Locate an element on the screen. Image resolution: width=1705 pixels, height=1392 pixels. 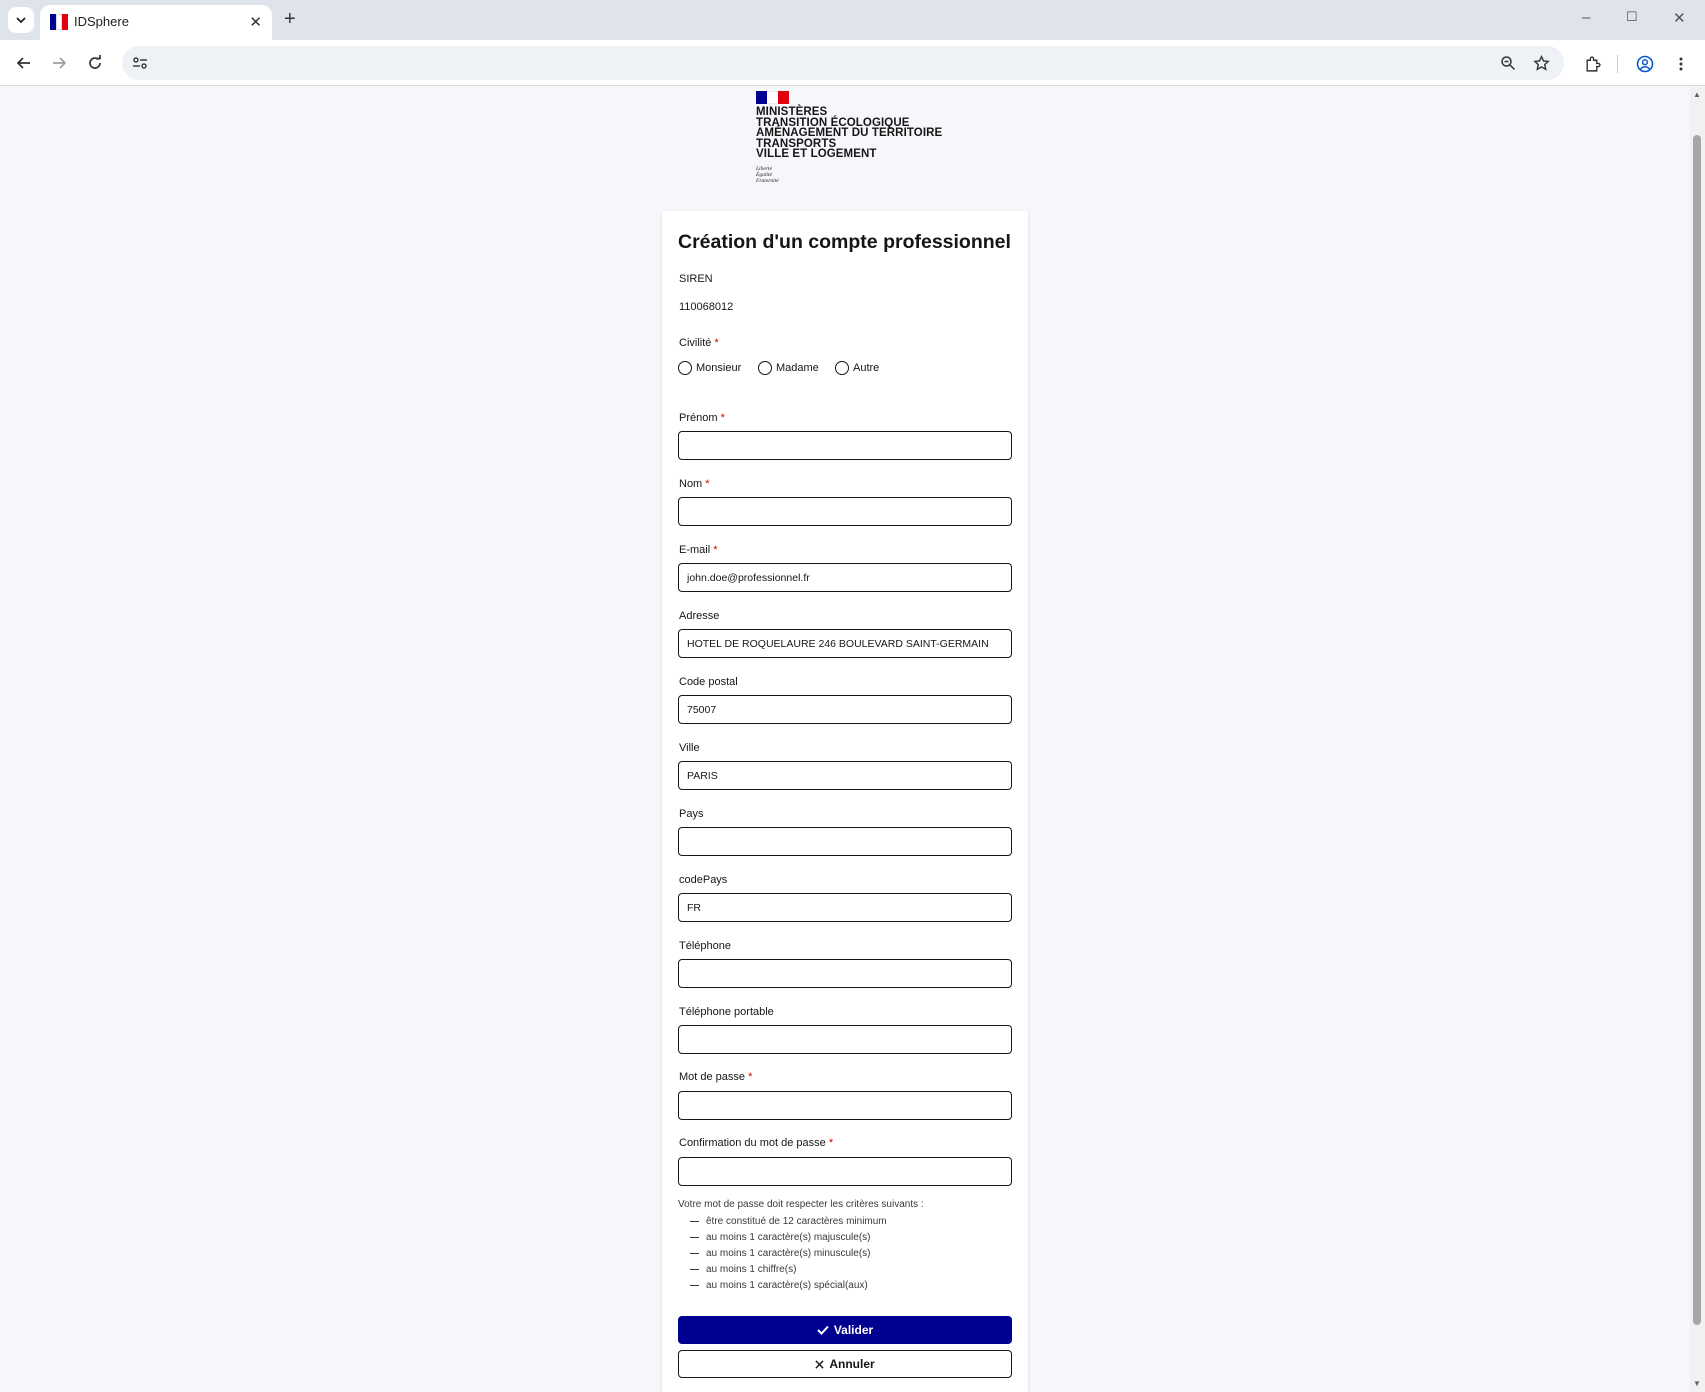
scroll-up-icon: ▲ is located at coordinates (1697, 94).